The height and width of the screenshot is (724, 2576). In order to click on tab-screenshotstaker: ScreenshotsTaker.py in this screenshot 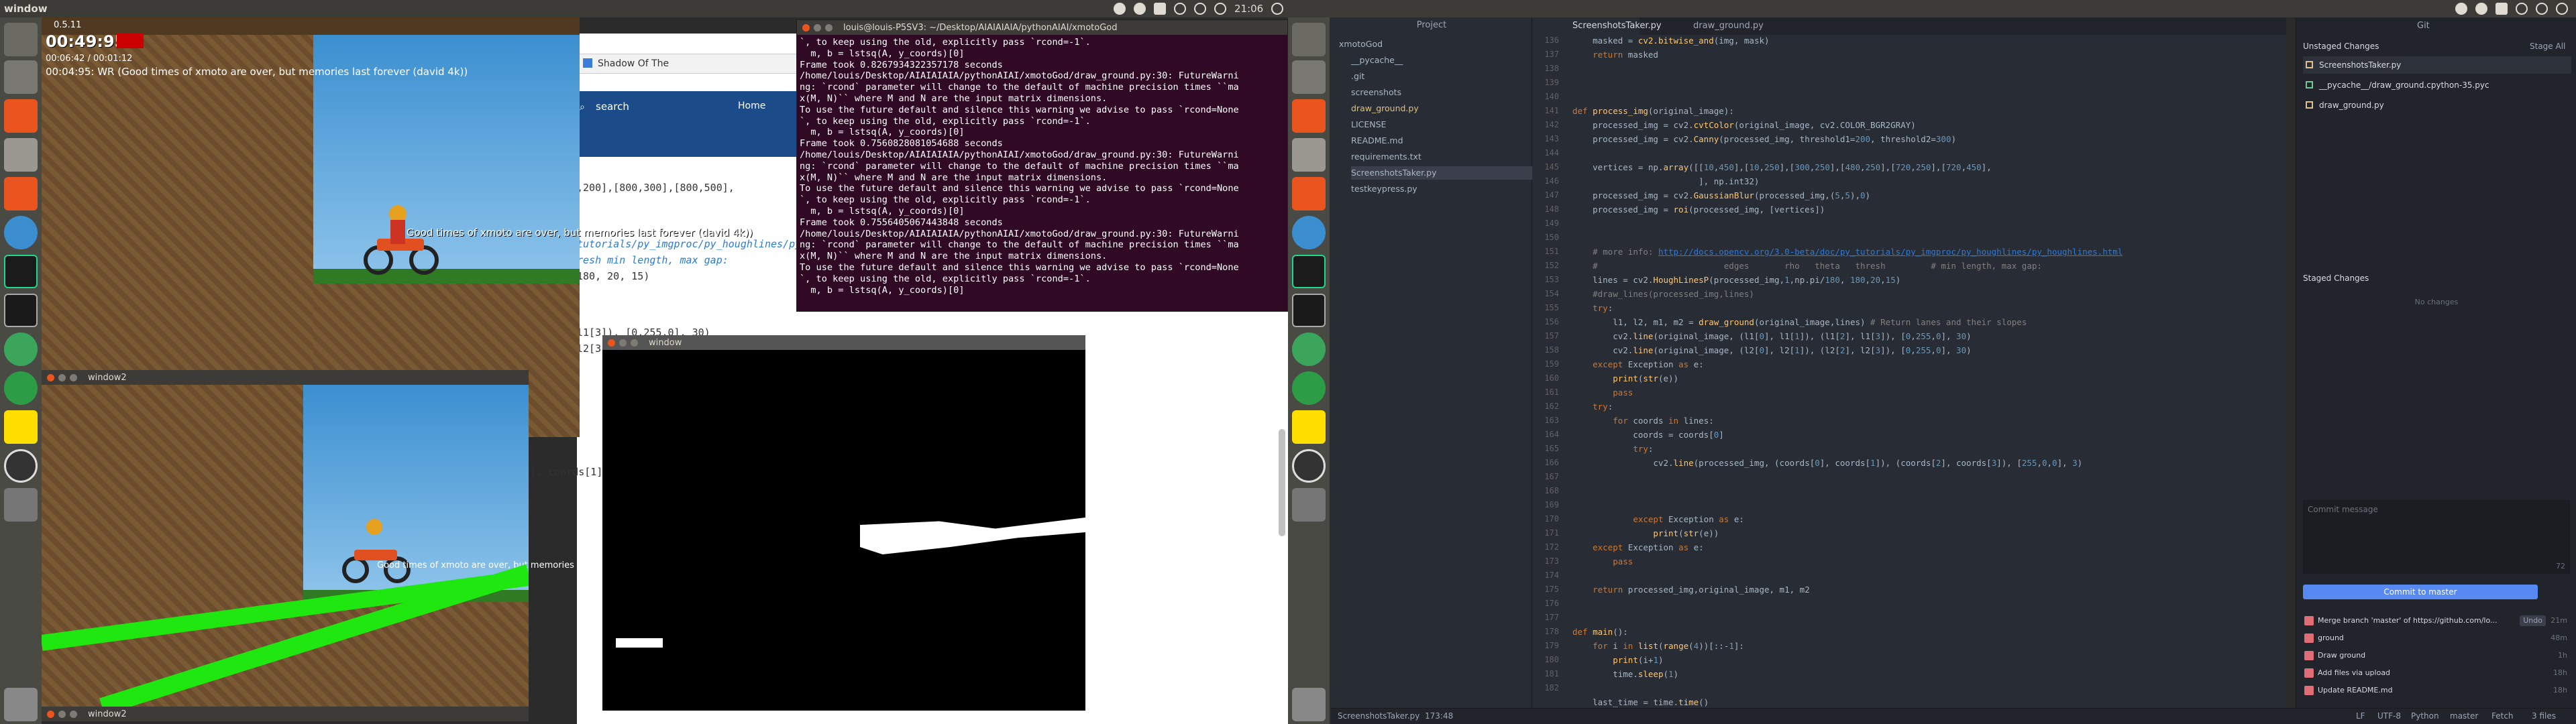, I will do `click(1597, 26)`.